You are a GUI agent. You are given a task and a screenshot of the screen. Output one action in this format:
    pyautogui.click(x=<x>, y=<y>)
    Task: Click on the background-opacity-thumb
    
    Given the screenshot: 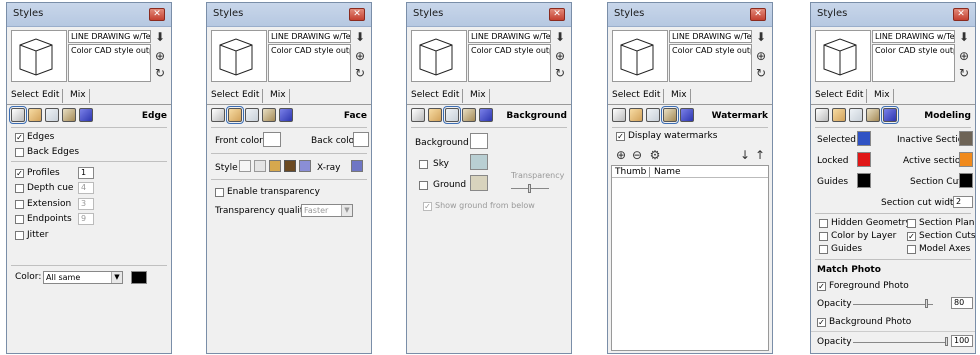 What is the action you would take?
    pyautogui.click(x=946, y=341)
    